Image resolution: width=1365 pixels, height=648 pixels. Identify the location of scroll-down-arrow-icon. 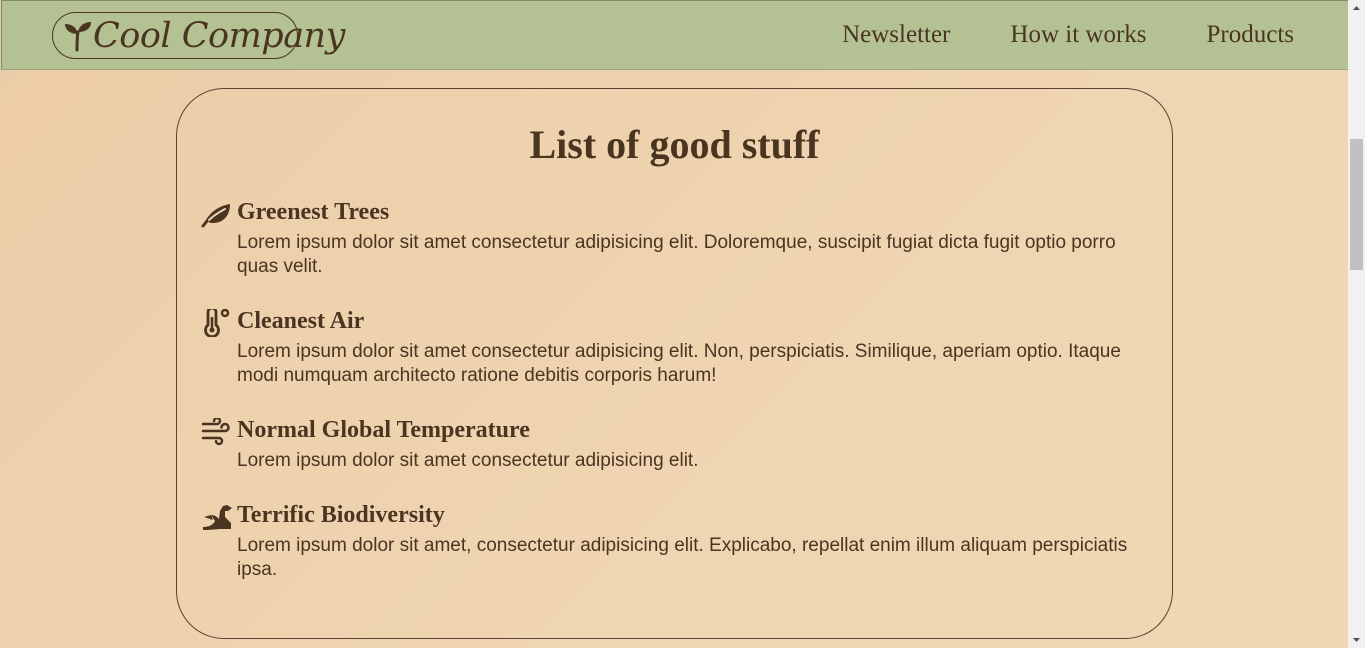
(1356, 639).